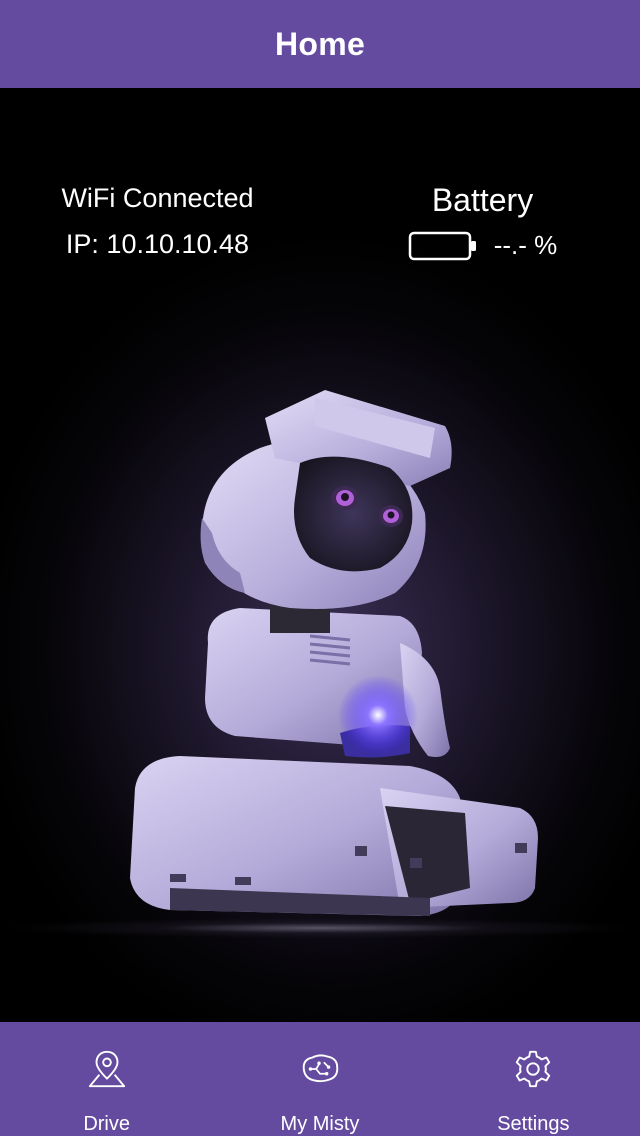  What do you see at coordinates (157, 244) in the screenshot?
I see `ip-address-label: IP: 10.10.10.48` at bounding box center [157, 244].